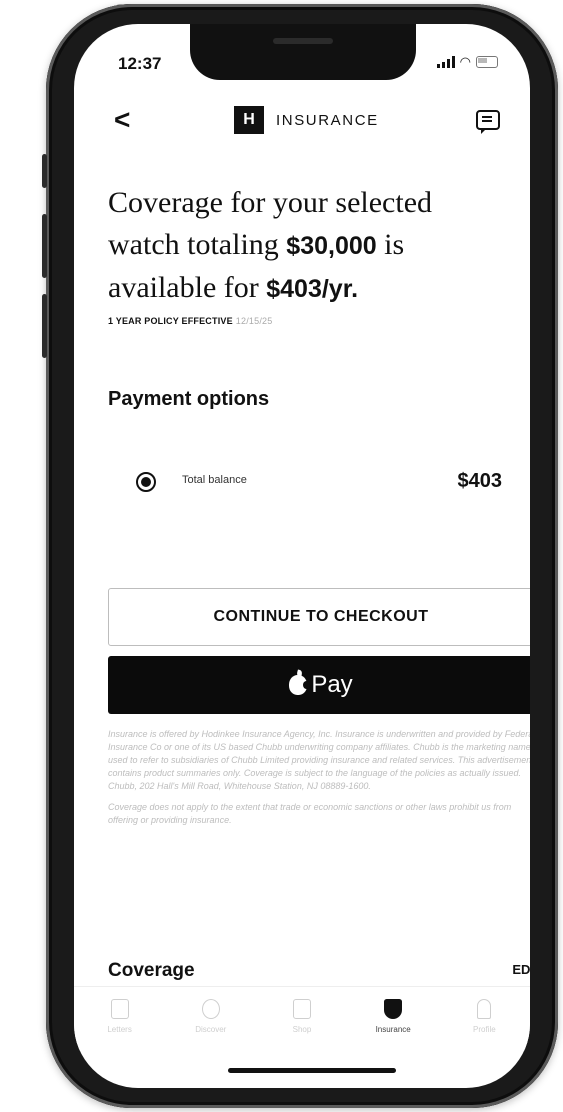  I want to click on battery-icon, so click(487, 62).